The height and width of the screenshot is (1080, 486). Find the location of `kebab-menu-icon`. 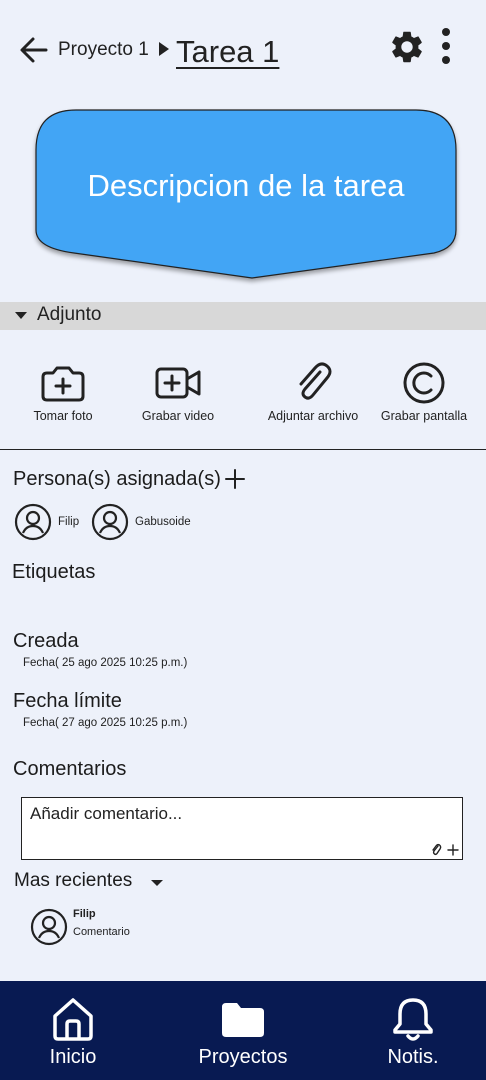

kebab-menu-icon is located at coordinates (446, 46).